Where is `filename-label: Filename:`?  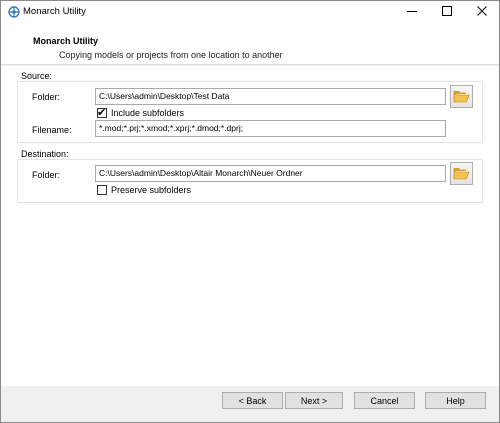 filename-label: Filename: is located at coordinates (52, 130).